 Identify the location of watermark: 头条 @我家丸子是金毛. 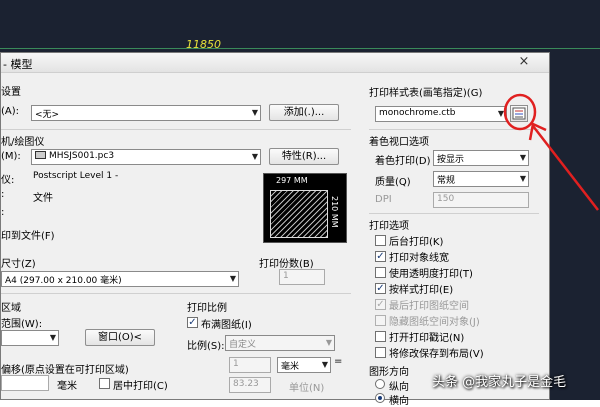
(499, 382).